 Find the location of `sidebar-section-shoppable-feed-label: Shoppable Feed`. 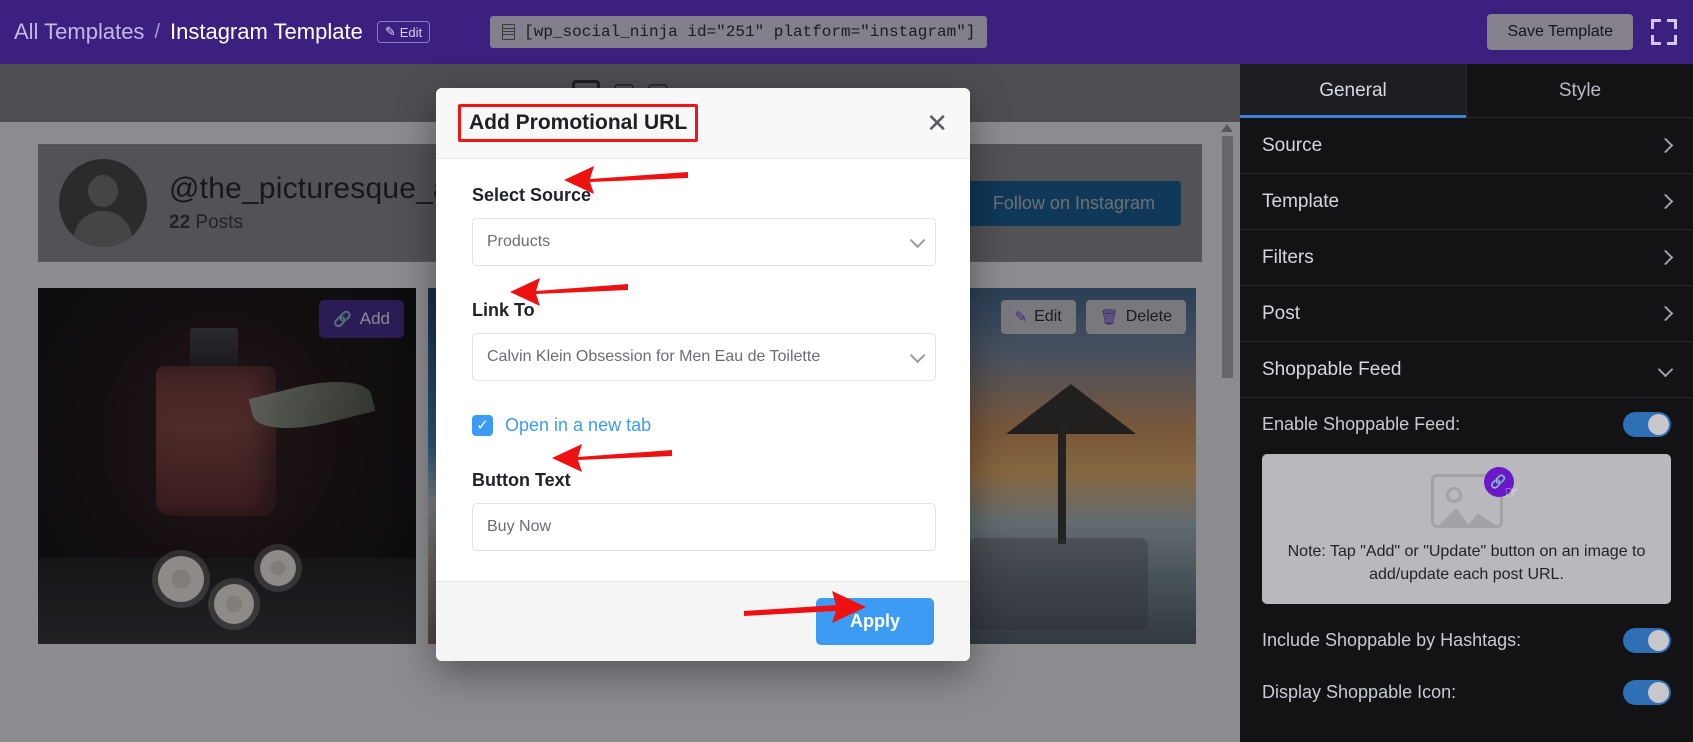

sidebar-section-shoppable-feed-label: Shoppable Feed is located at coordinates (1332, 369).